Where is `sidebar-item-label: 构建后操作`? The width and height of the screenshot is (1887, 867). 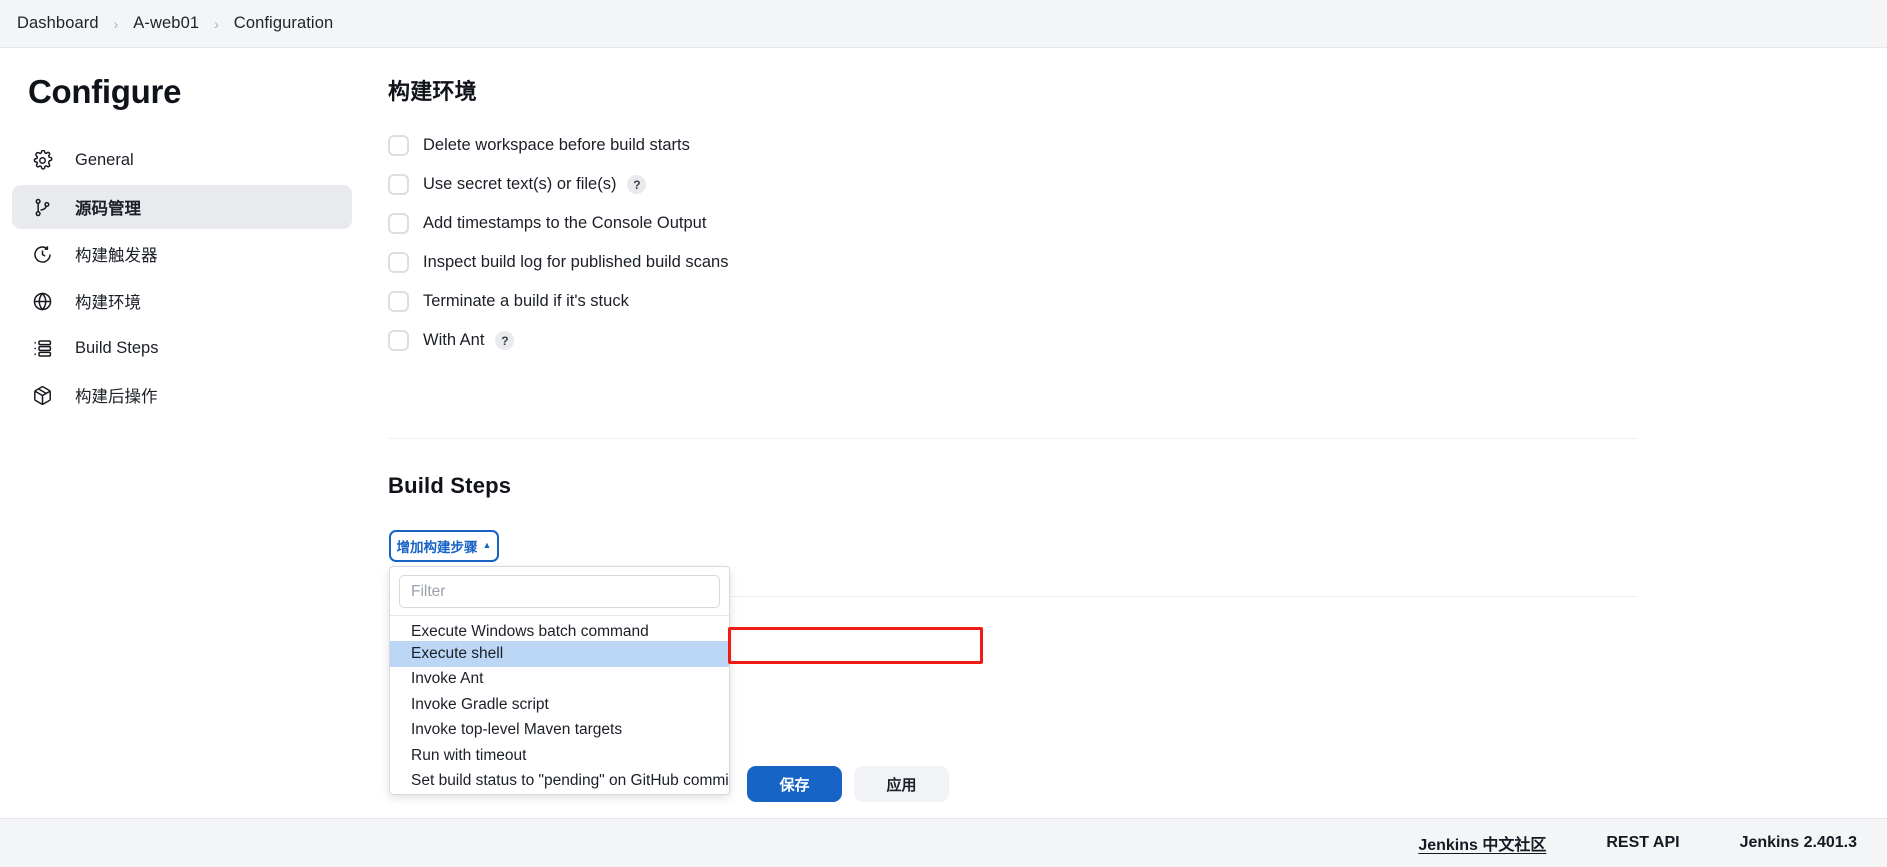
sidebar-item-label: 构建后操作 is located at coordinates (116, 397).